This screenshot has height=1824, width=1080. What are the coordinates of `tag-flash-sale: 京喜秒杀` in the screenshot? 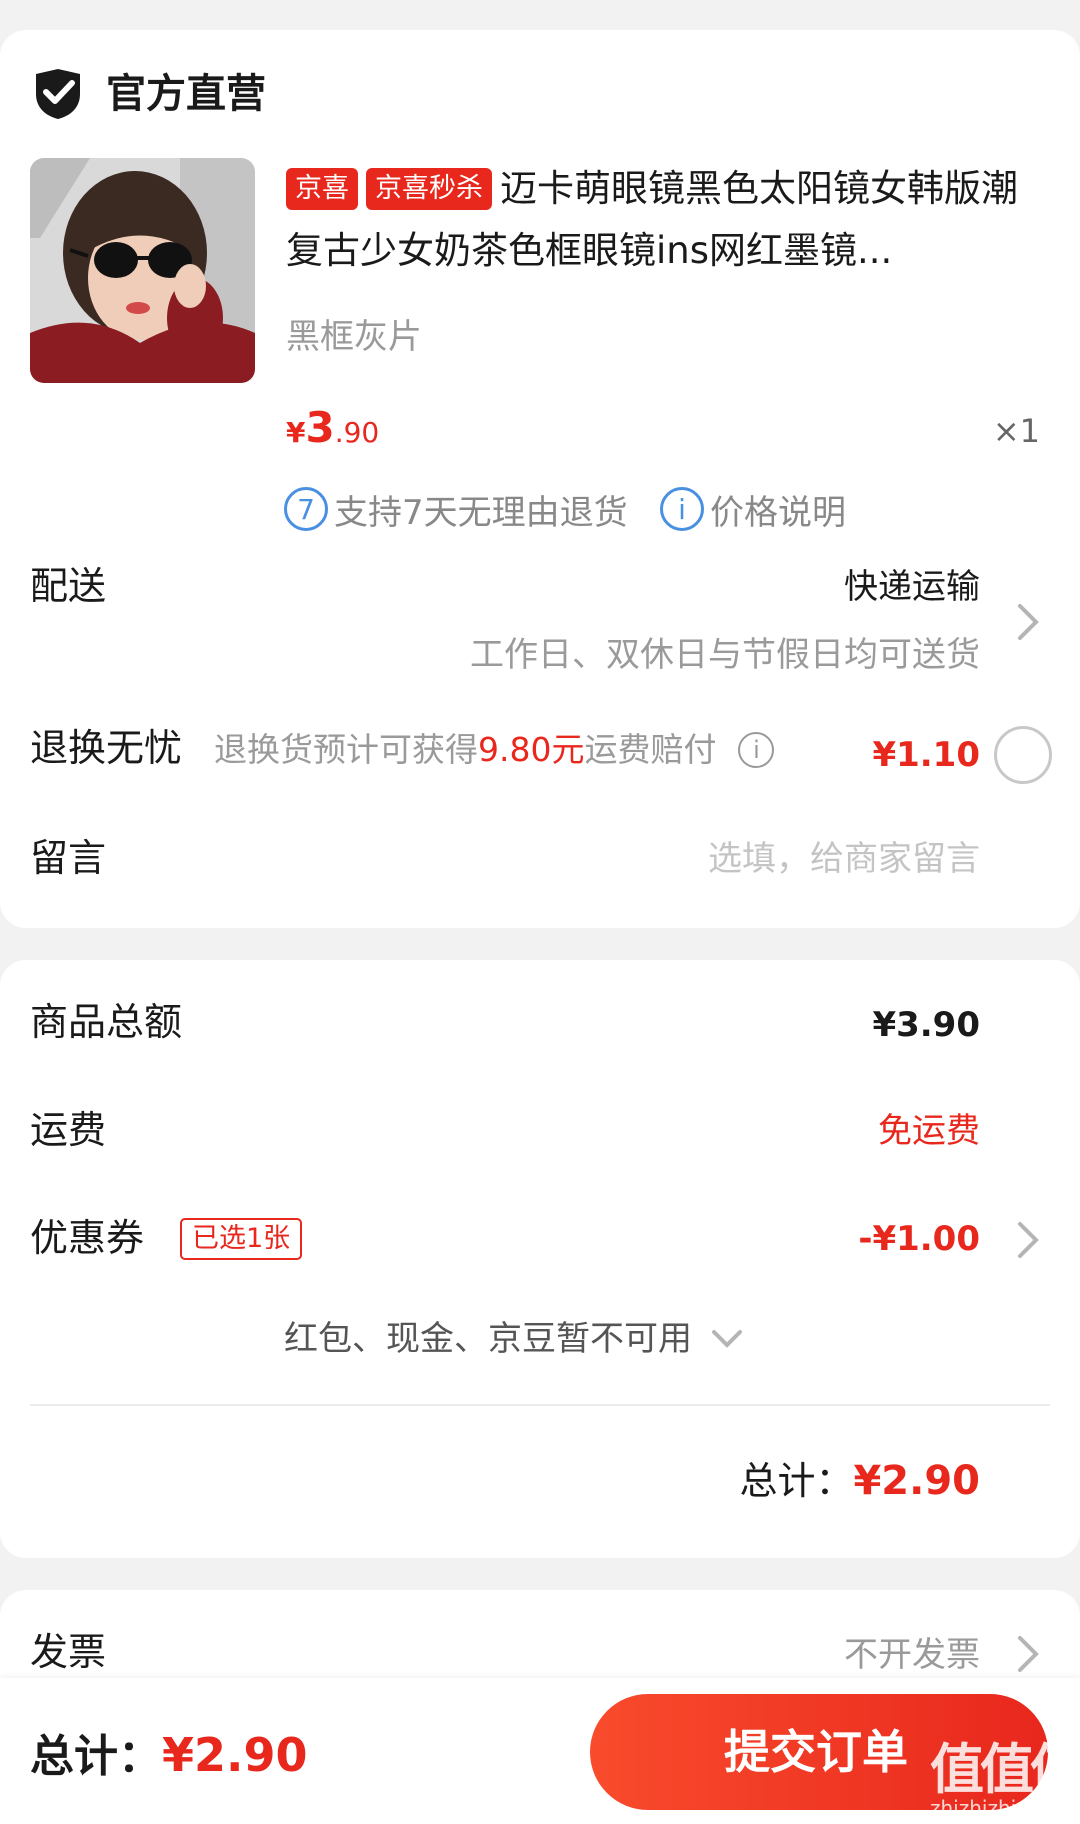 It's located at (429, 189).